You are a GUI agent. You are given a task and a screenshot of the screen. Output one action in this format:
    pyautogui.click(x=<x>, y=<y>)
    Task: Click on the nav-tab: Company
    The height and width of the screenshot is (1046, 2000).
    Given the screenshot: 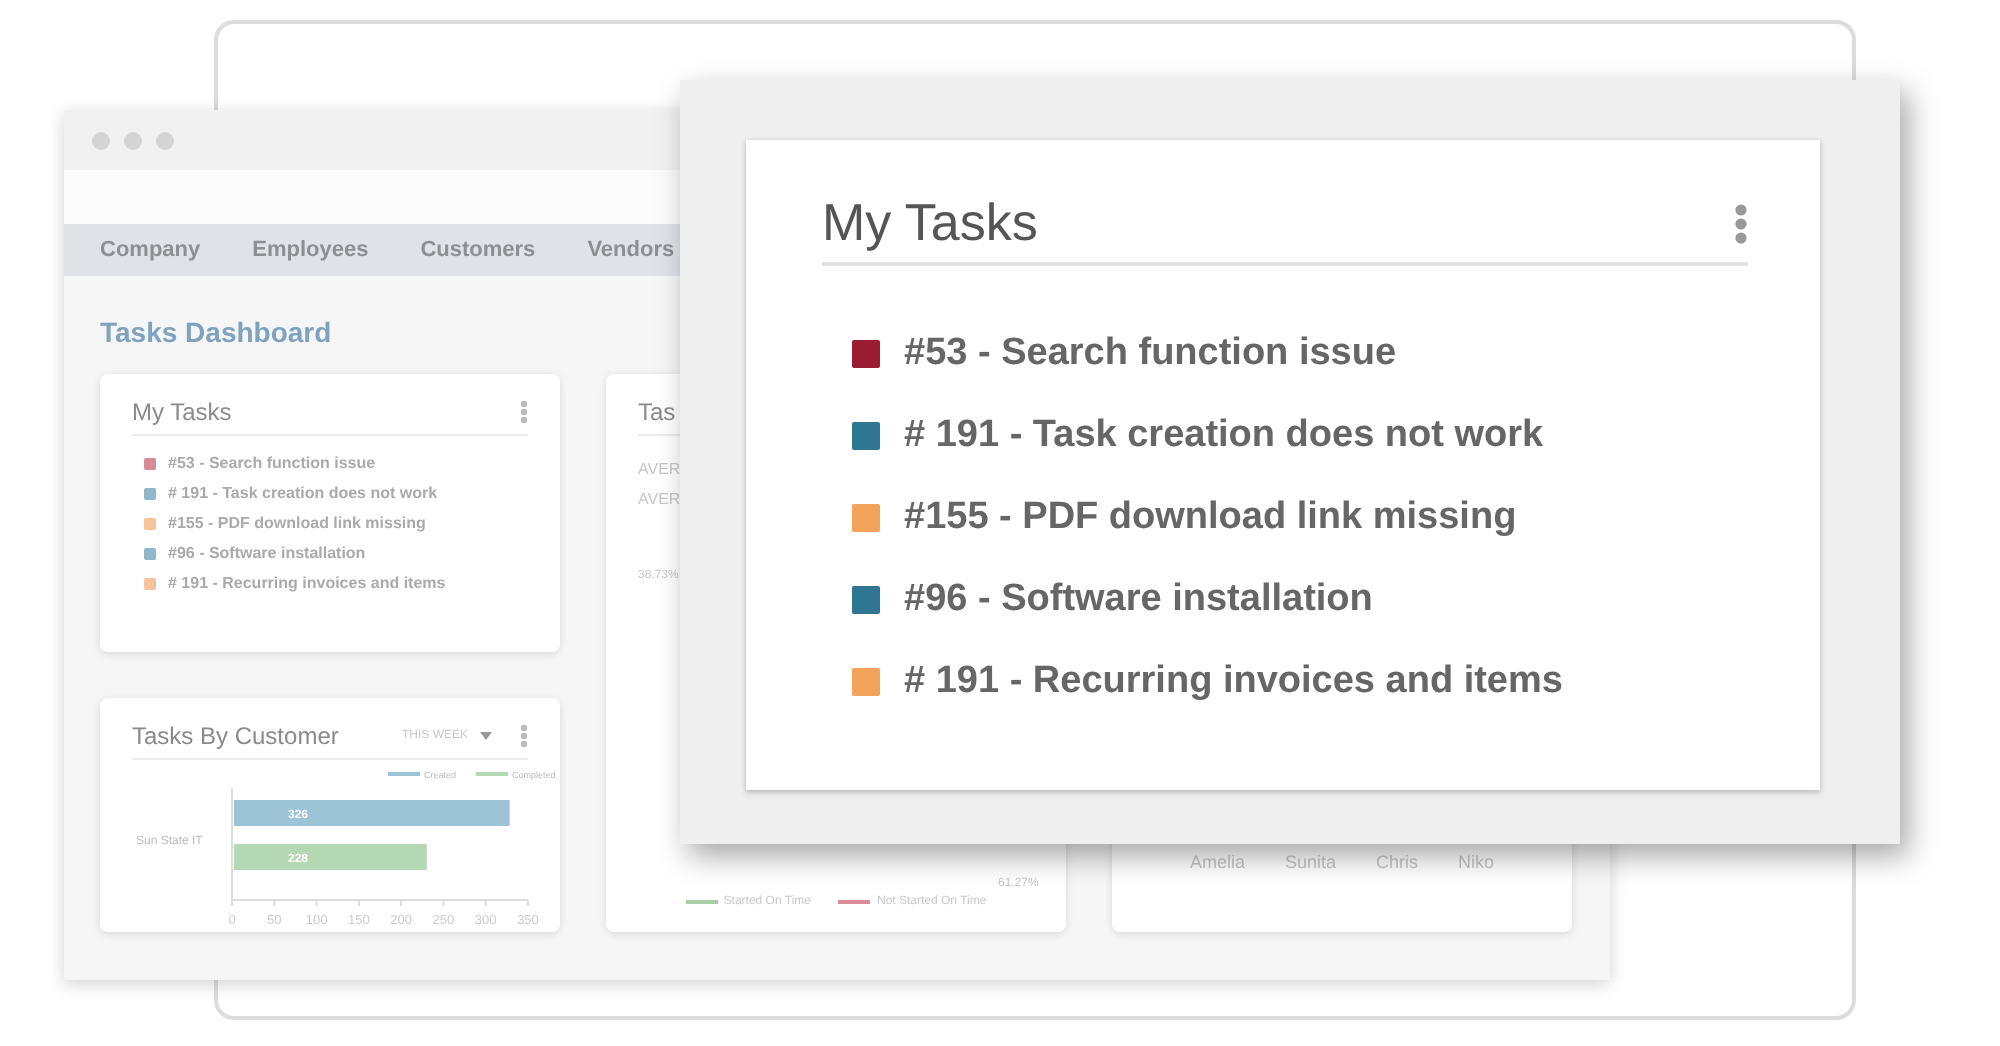 What is the action you would take?
    pyautogui.click(x=150, y=250)
    